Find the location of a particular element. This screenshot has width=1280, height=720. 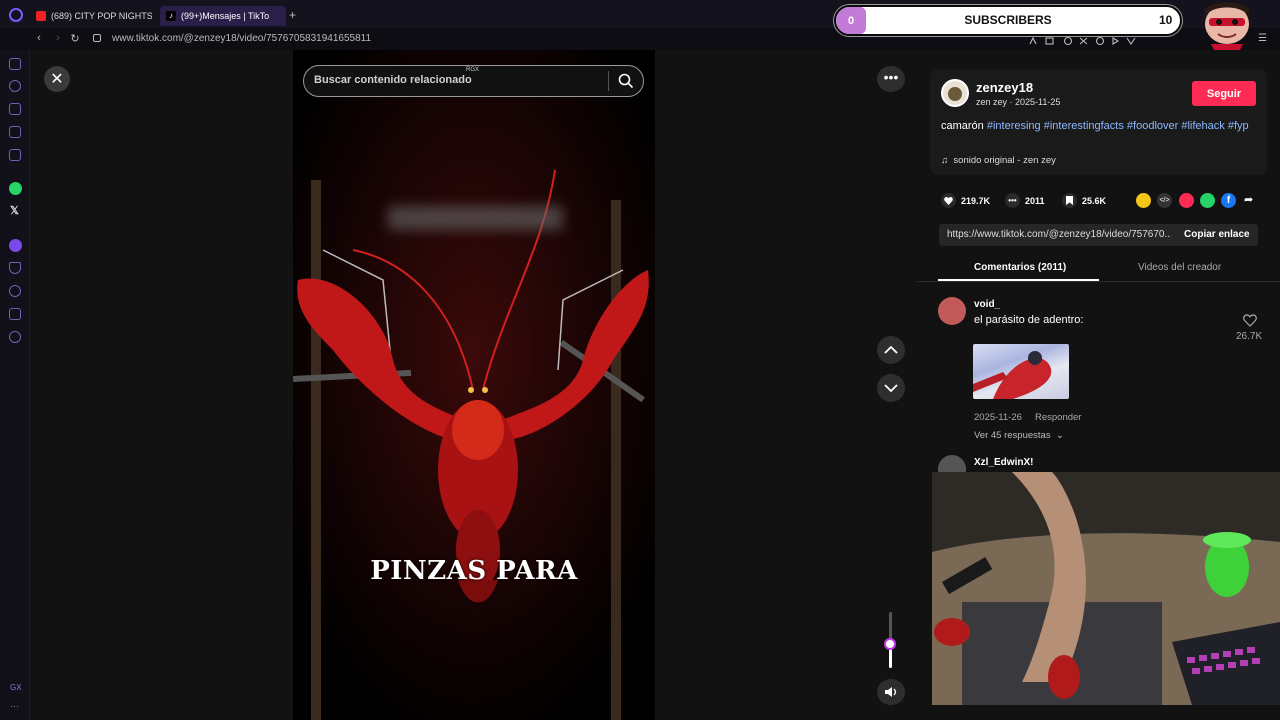

tab-comments: Comentarios (2011) is located at coordinates (1020, 267).